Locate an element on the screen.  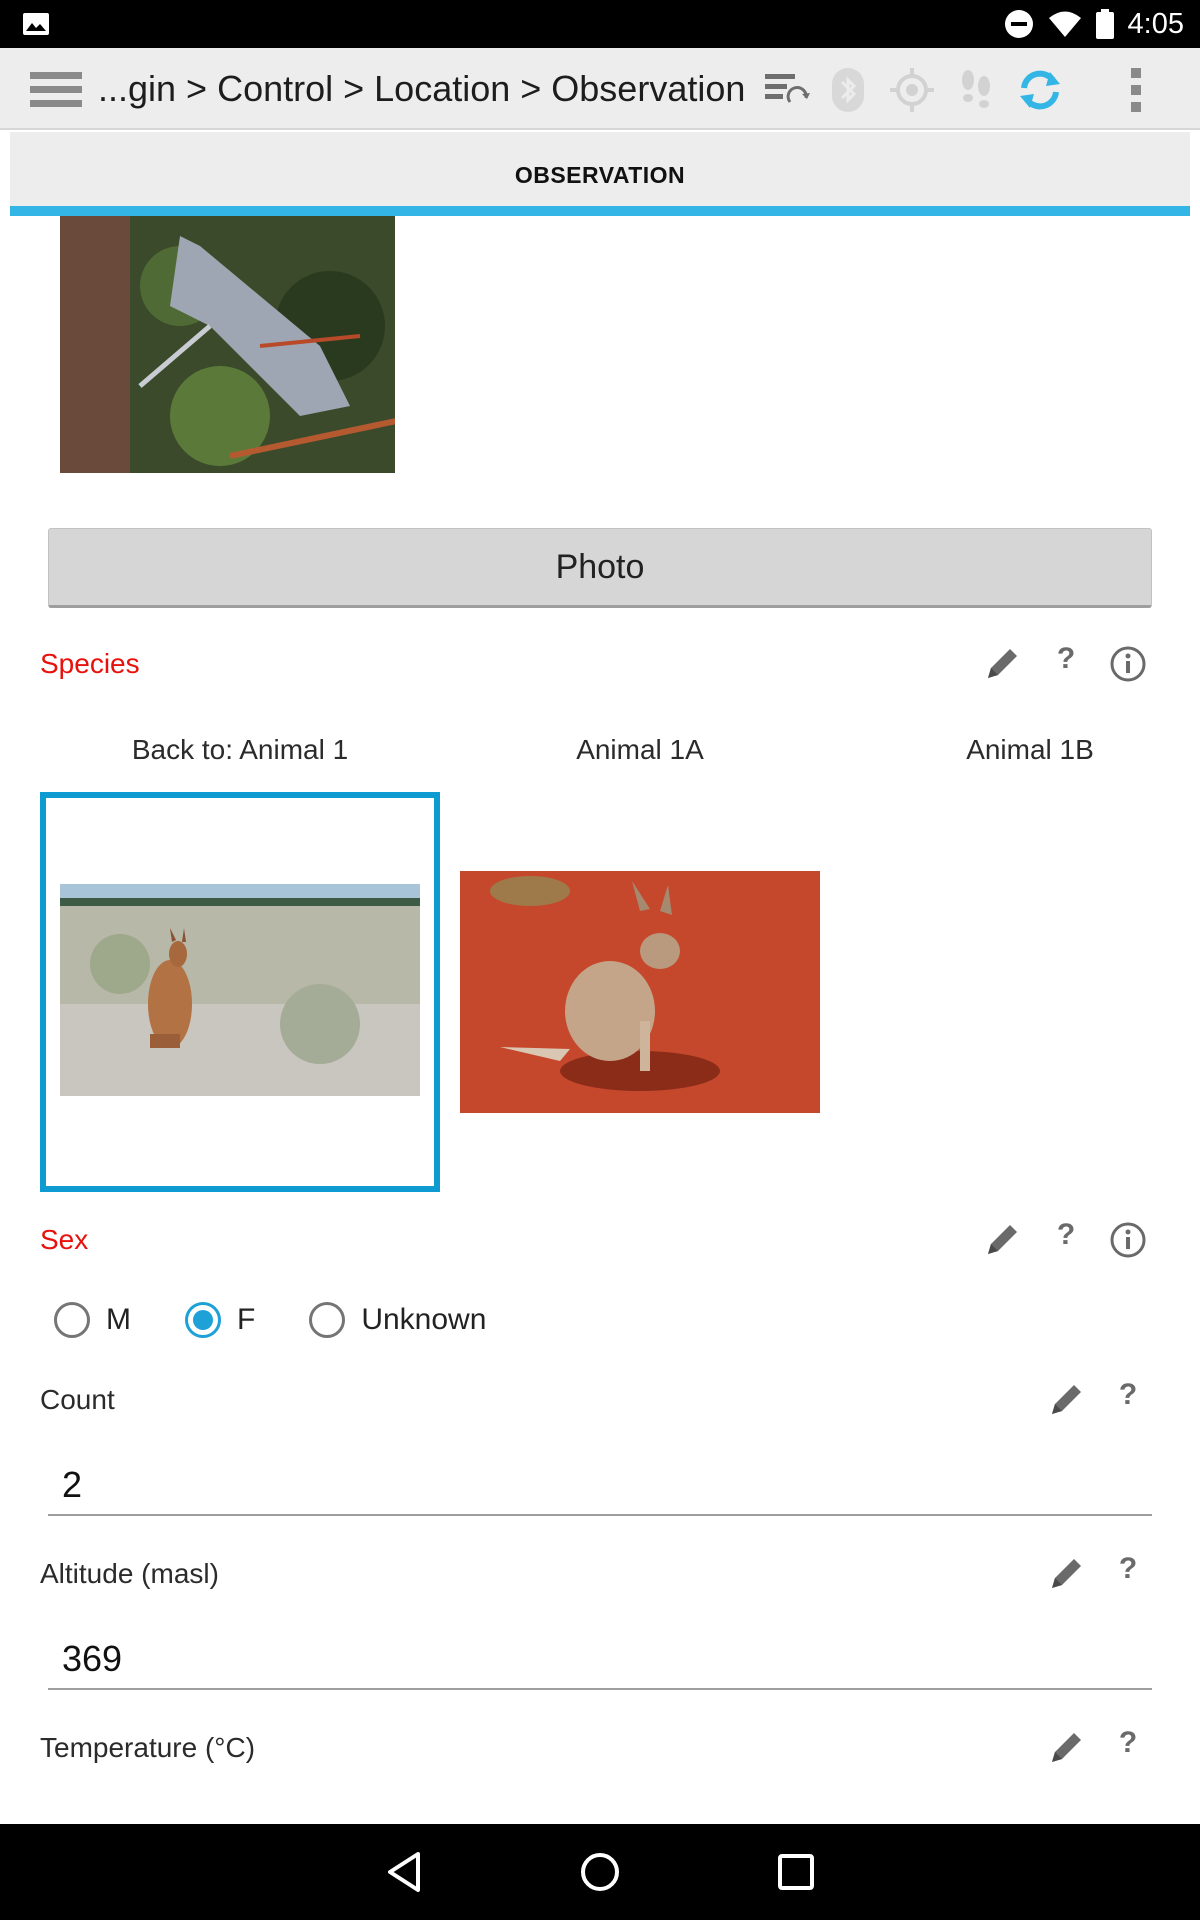
bluetooth-icon is located at coordinates (848, 90).